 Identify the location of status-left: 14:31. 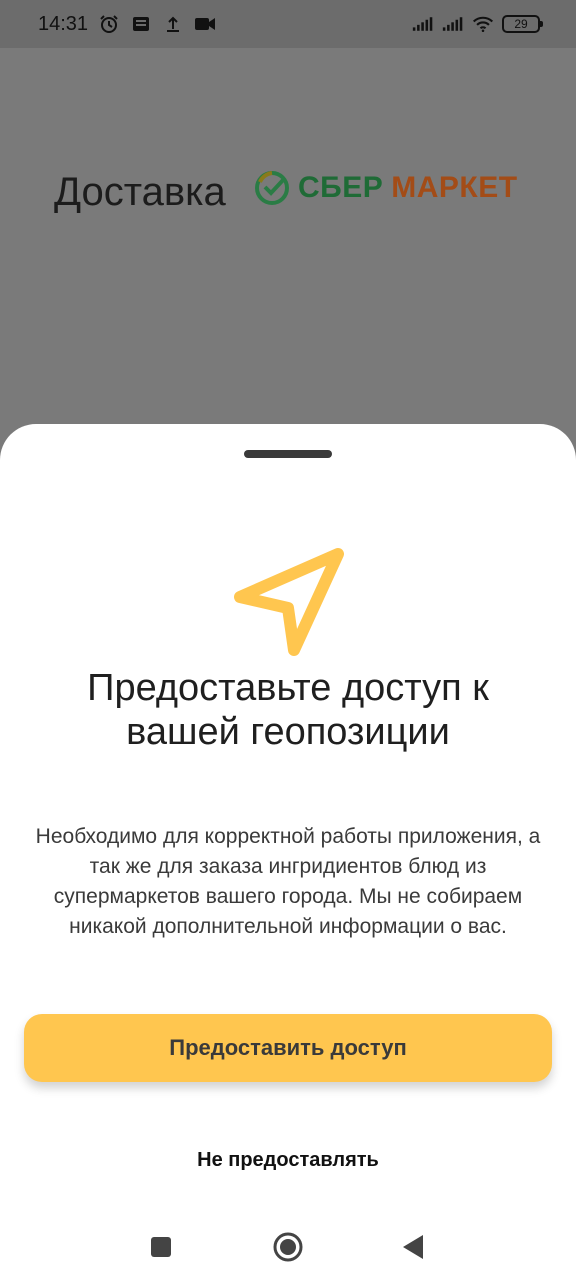
(127, 24).